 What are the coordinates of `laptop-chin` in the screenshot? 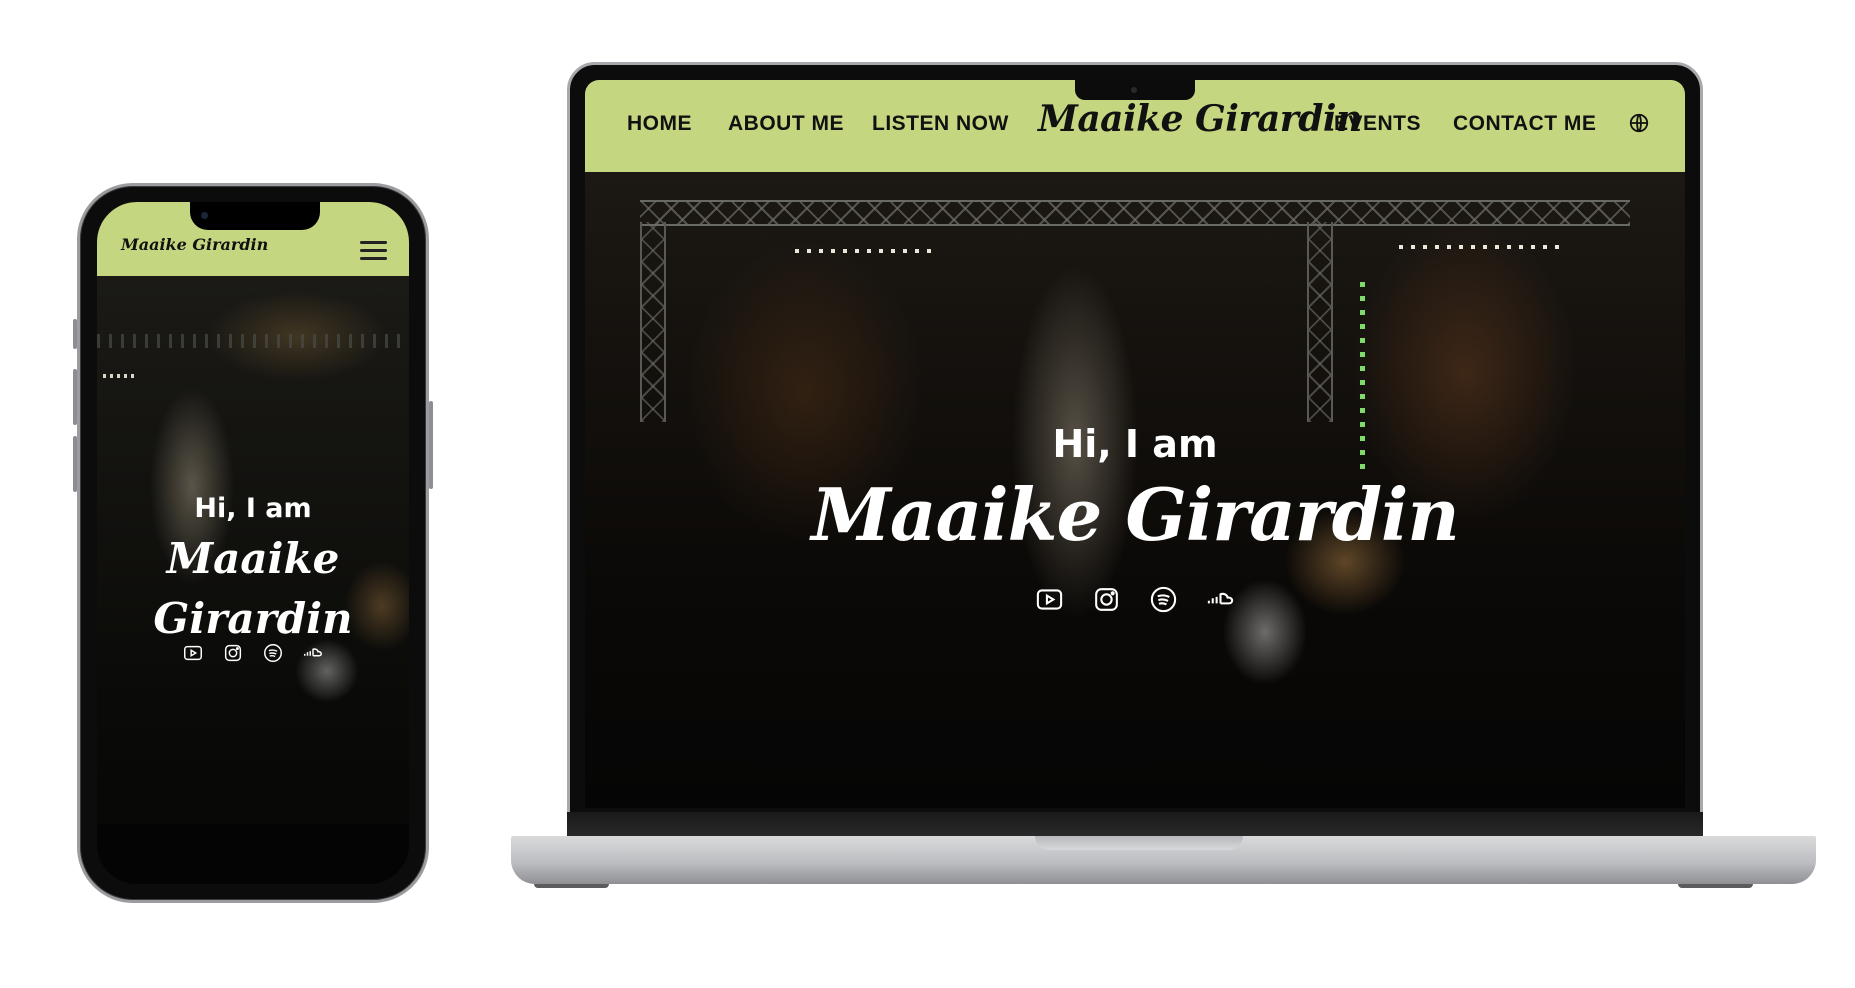 It's located at (1135, 825).